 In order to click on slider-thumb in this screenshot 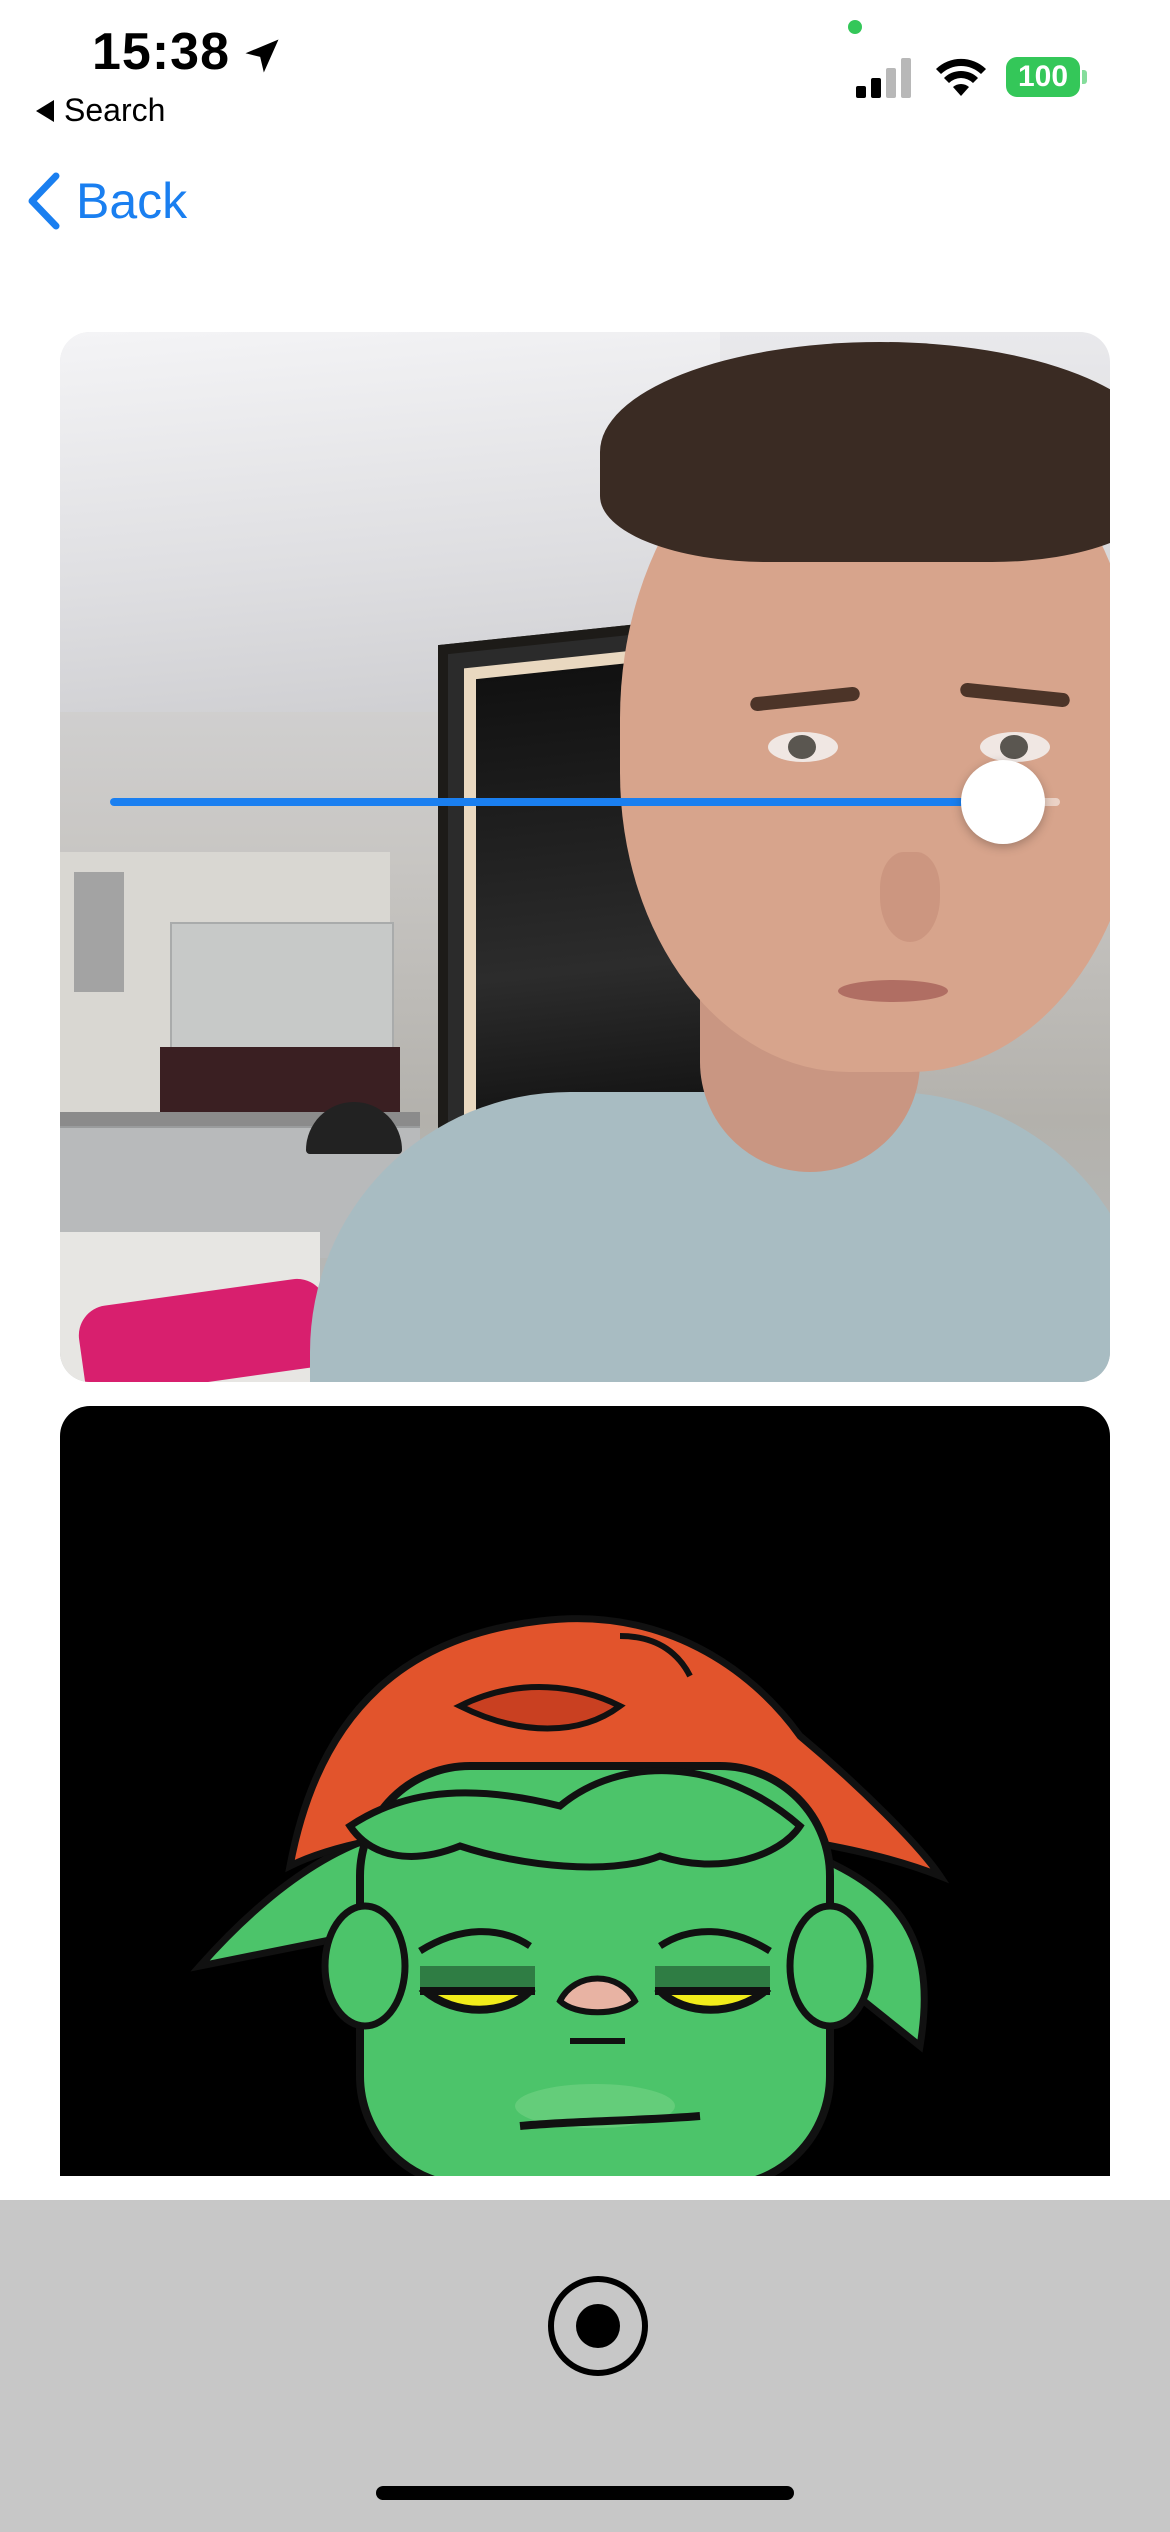, I will do `click(1003, 802)`.